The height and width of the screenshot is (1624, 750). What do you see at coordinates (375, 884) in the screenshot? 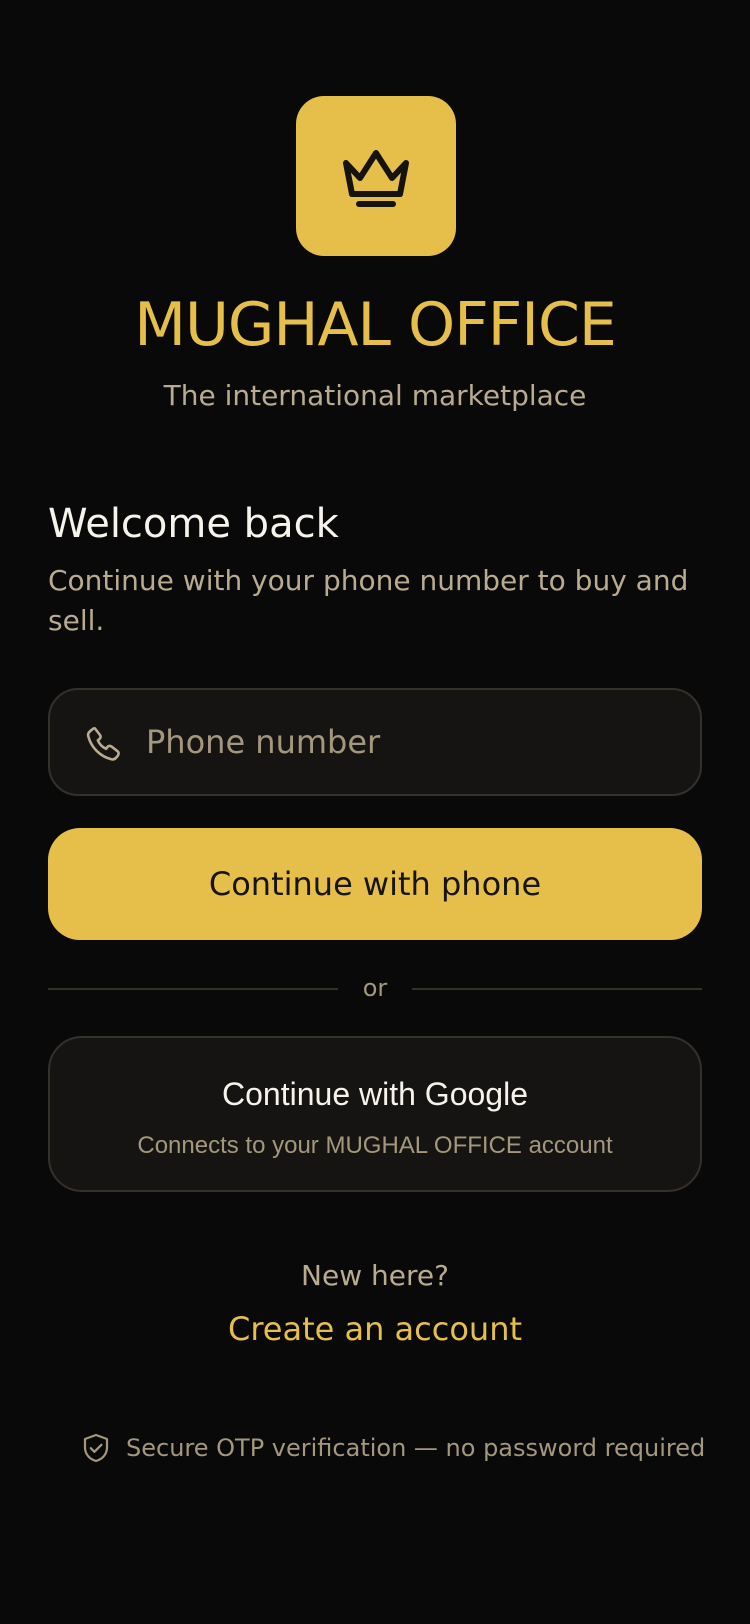
I see `continue-phone-button: Continue with phone` at bounding box center [375, 884].